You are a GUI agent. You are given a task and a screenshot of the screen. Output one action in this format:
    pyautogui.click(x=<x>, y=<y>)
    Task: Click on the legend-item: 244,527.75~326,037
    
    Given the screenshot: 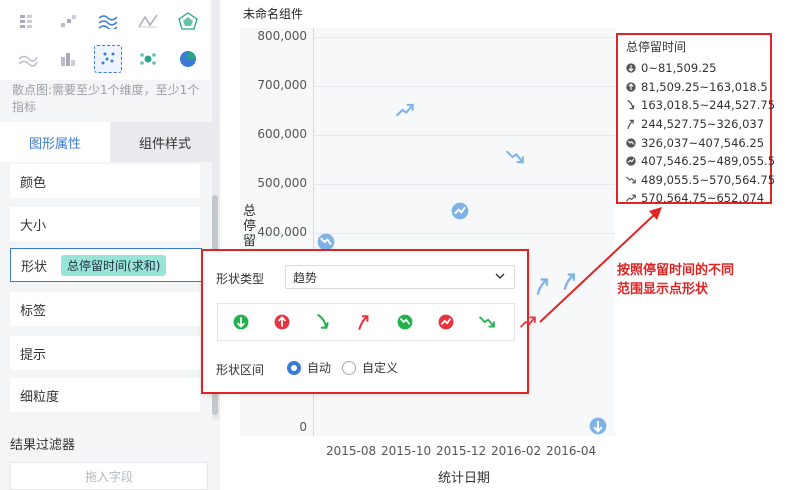 What is the action you would take?
    pyautogui.click(x=695, y=124)
    